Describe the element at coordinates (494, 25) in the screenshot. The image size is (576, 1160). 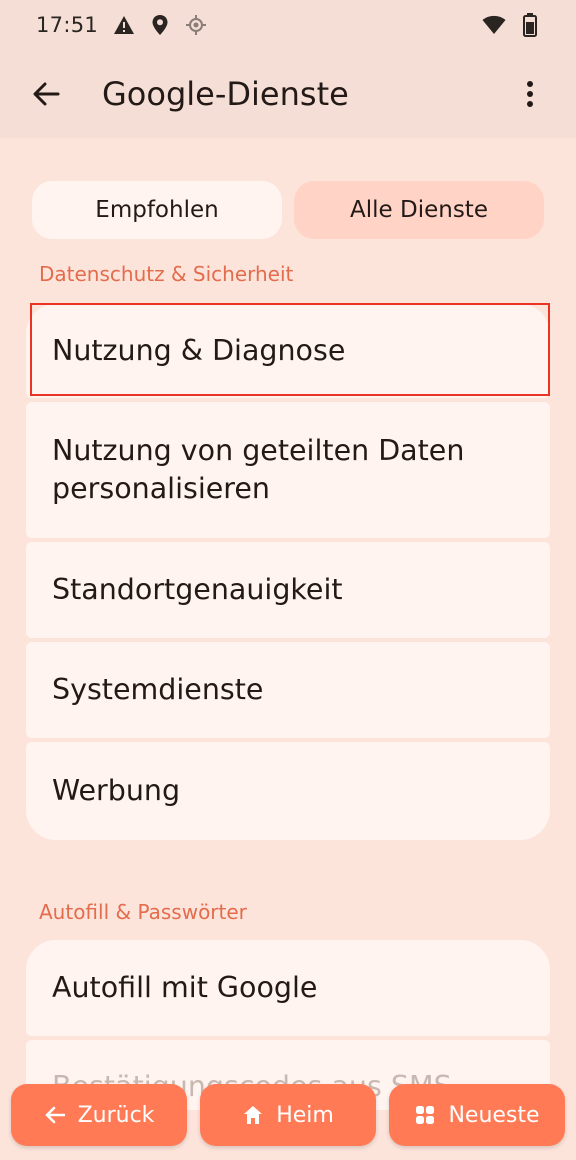
I see `wifi-icon` at that location.